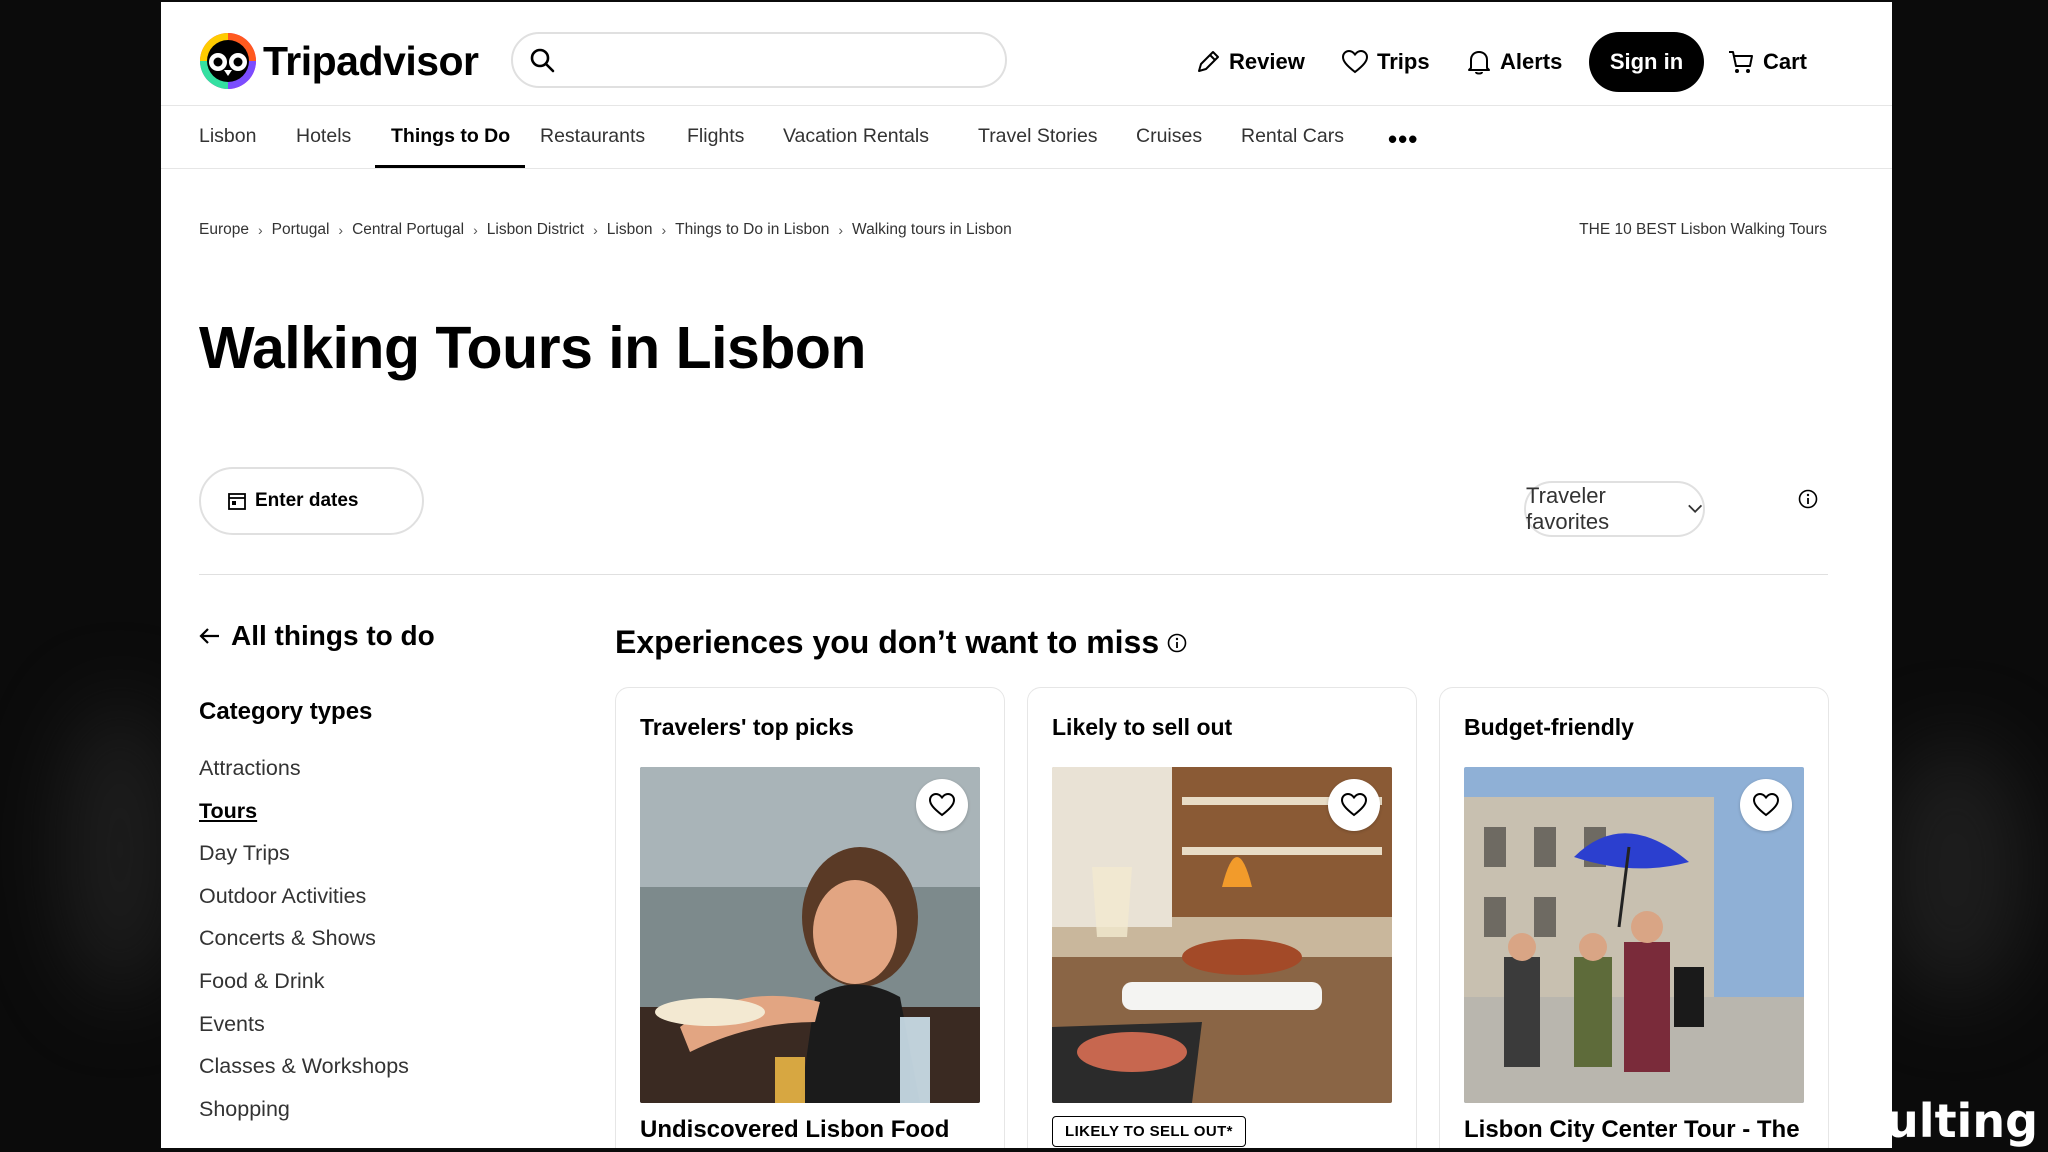  I want to click on review-link: Review, so click(1250, 62).